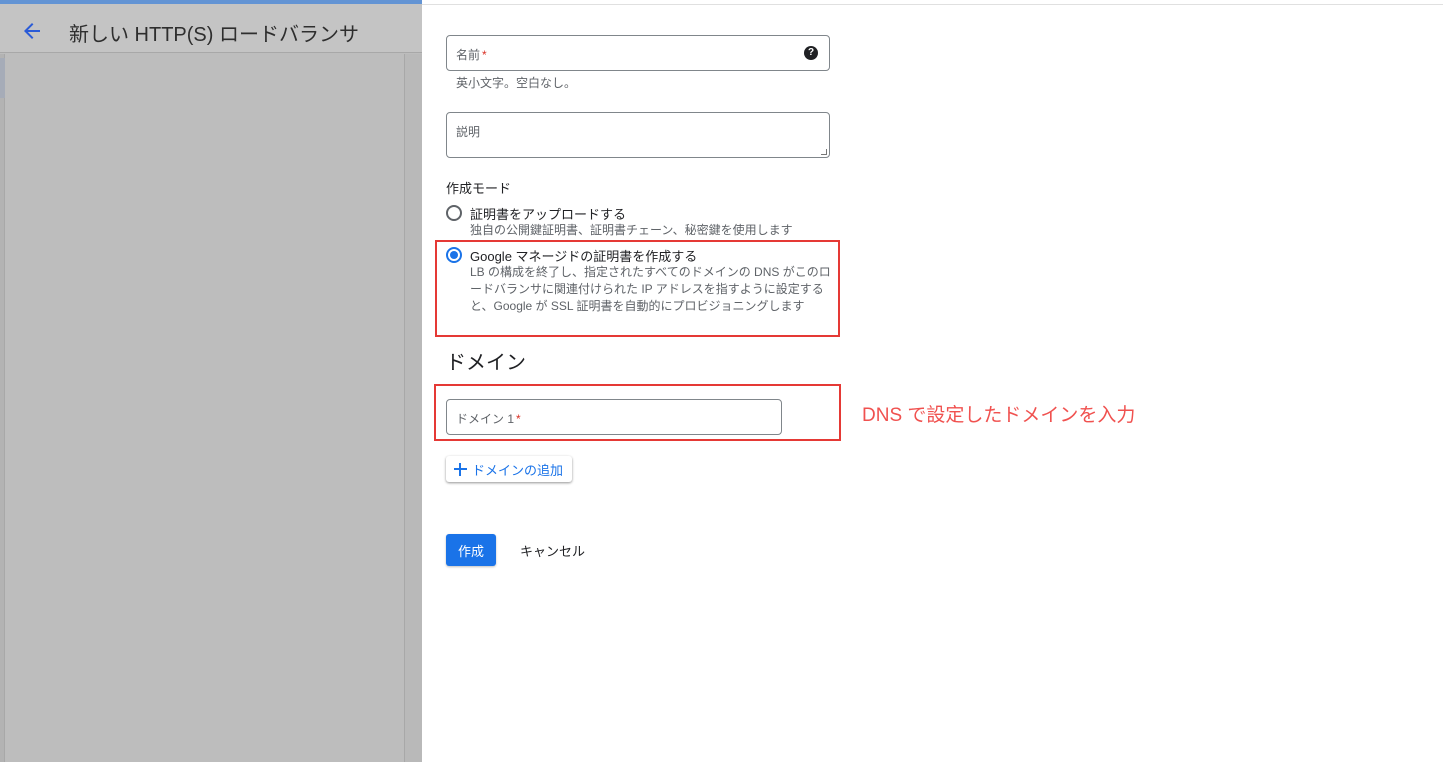 The height and width of the screenshot is (762, 1443). What do you see at coordinates (552, 550) in the screenshot?
I see `cancel-button: キャンセル` at bounding box center [552, 550].